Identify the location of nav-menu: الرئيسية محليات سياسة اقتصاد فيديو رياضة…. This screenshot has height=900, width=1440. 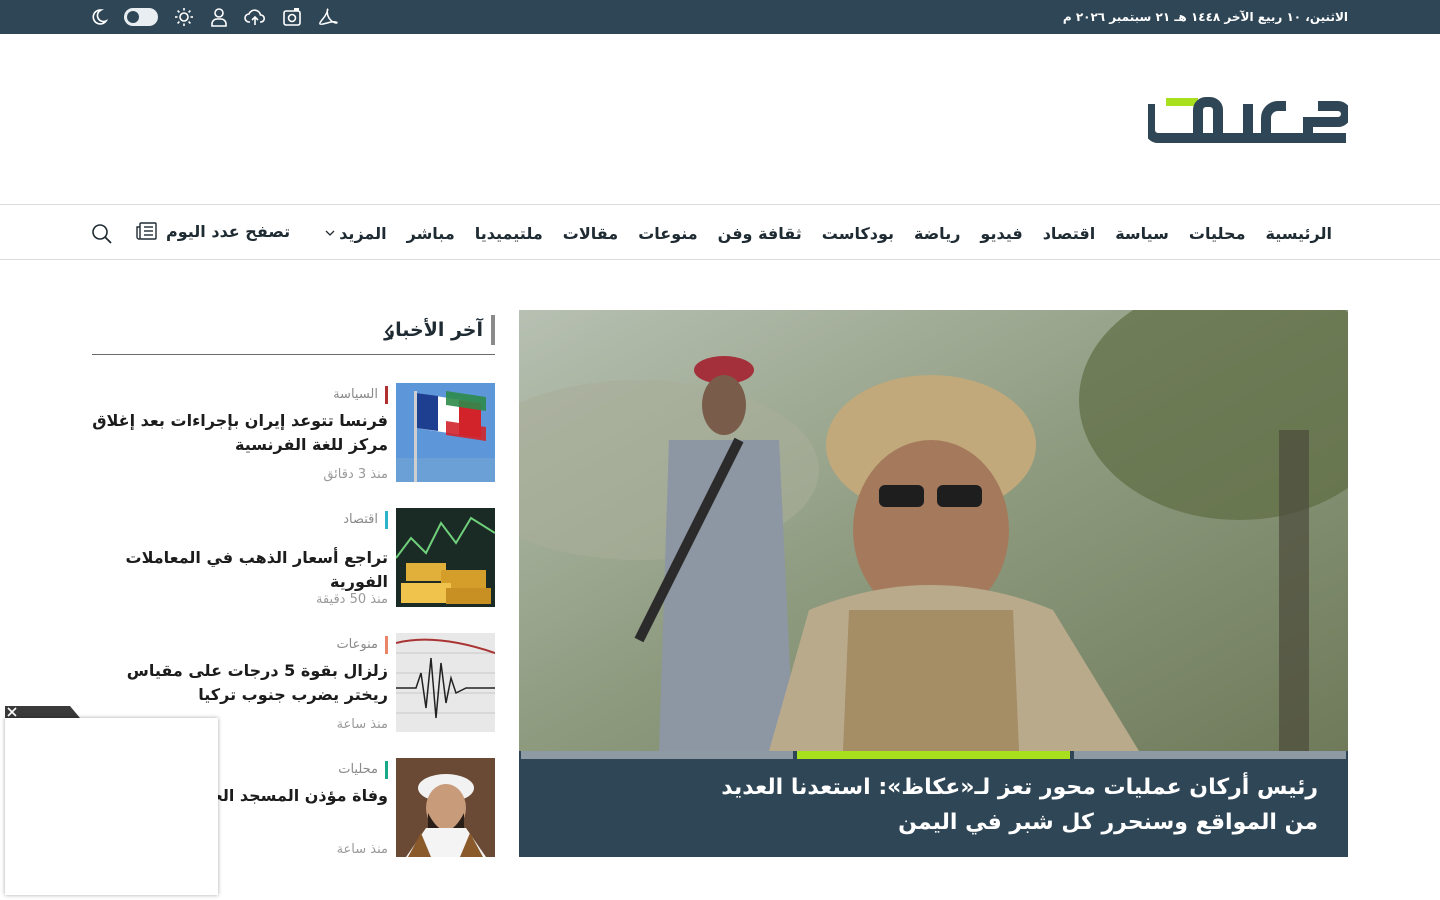
(828, 233).